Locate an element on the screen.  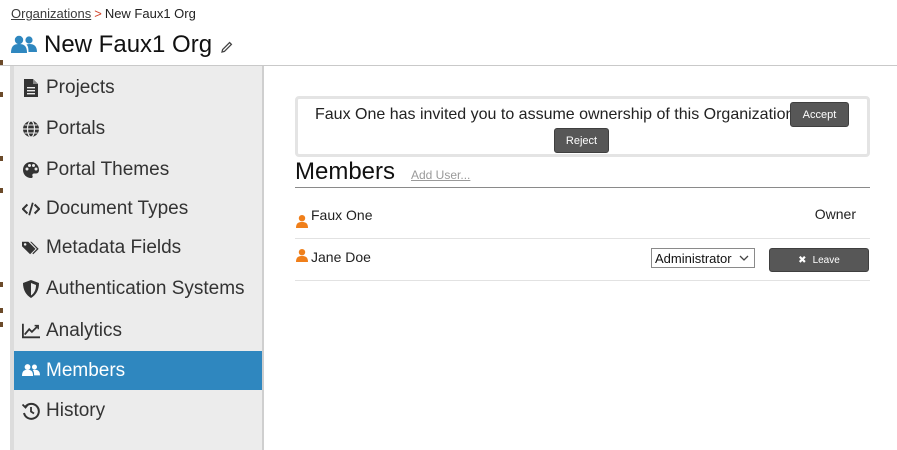
code-icon is located at coordinates (31, 209).